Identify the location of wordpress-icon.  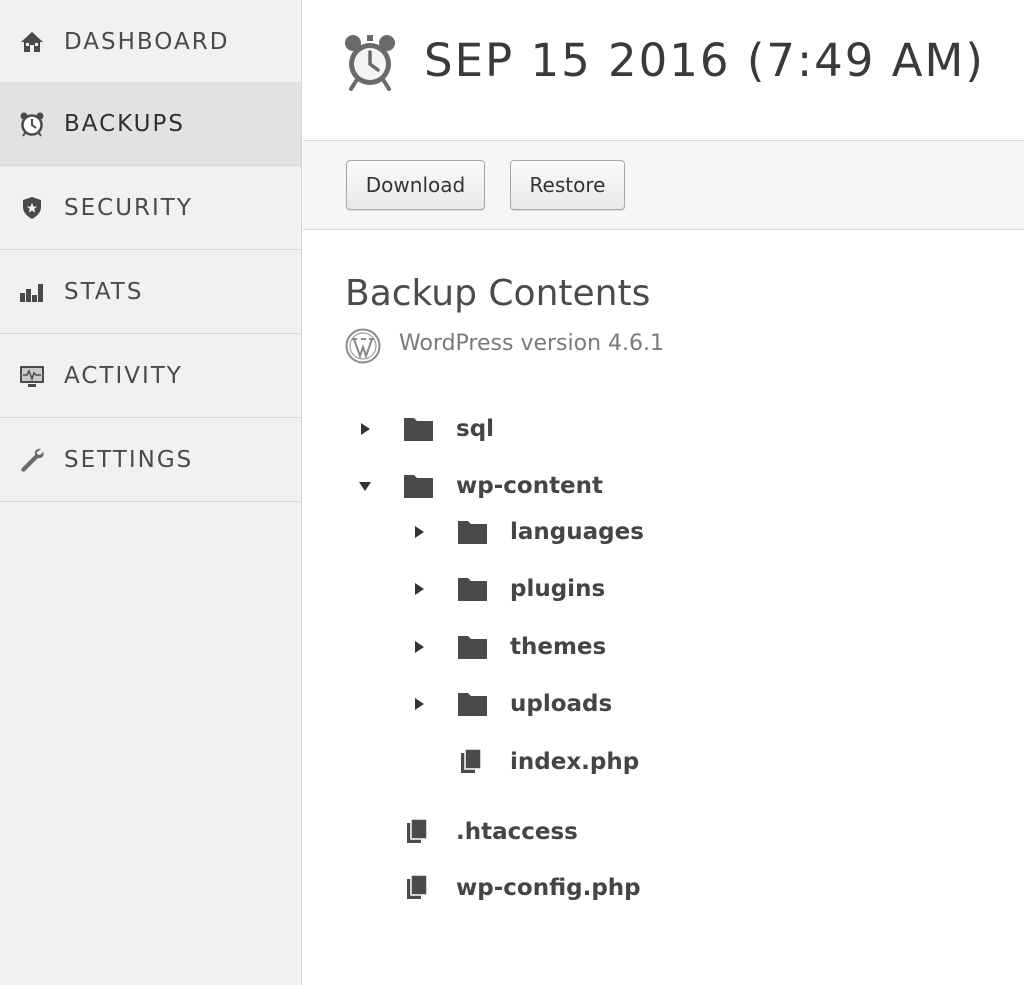
(363, 346).